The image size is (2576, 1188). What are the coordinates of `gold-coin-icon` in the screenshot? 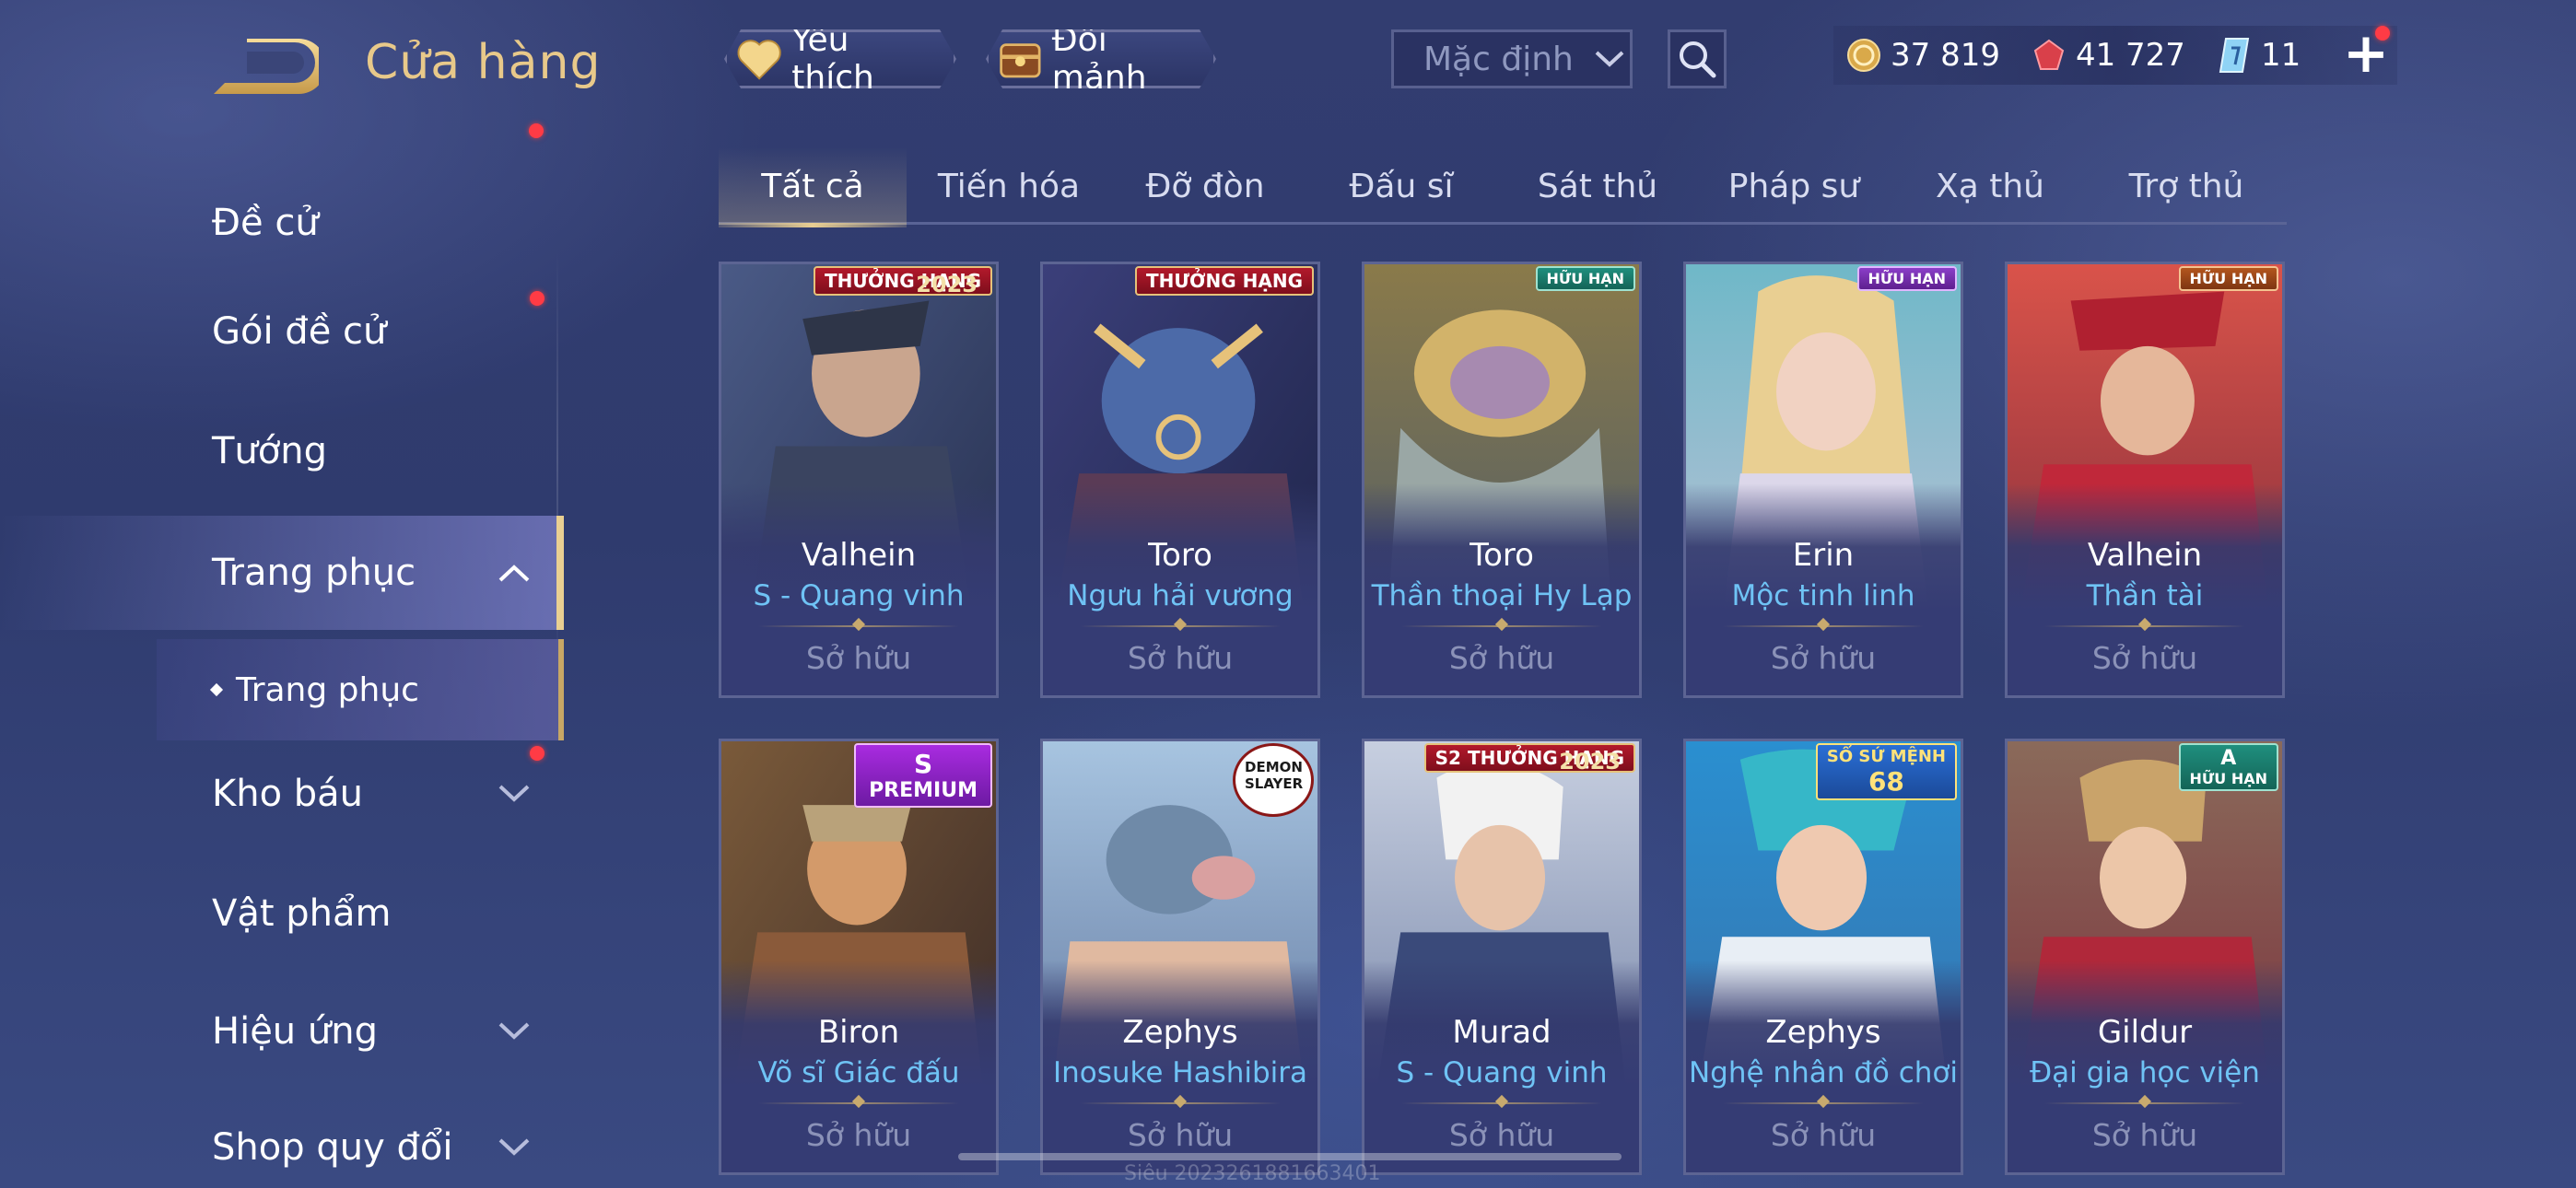 It's located at (1863, 55).